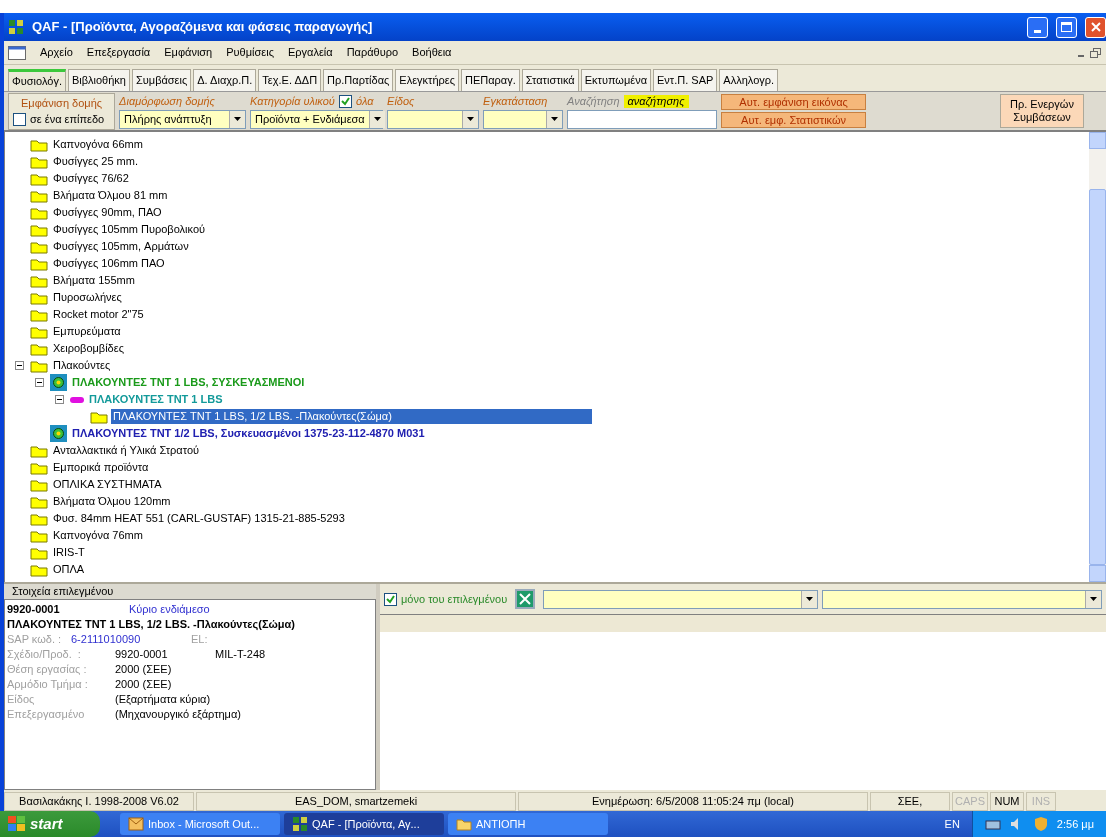 The width and height of the screenshot is (1106, 837). What do you see at coordinates (390, 599) in the screenshot?
I see `only-selected-checkbox` at bounding box center [390, 599].